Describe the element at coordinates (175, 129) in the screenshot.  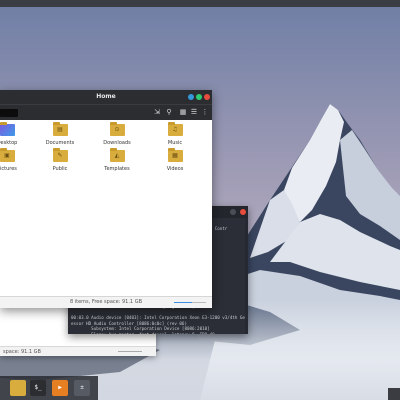
I see `music-folder-icon: ♫` at that location.